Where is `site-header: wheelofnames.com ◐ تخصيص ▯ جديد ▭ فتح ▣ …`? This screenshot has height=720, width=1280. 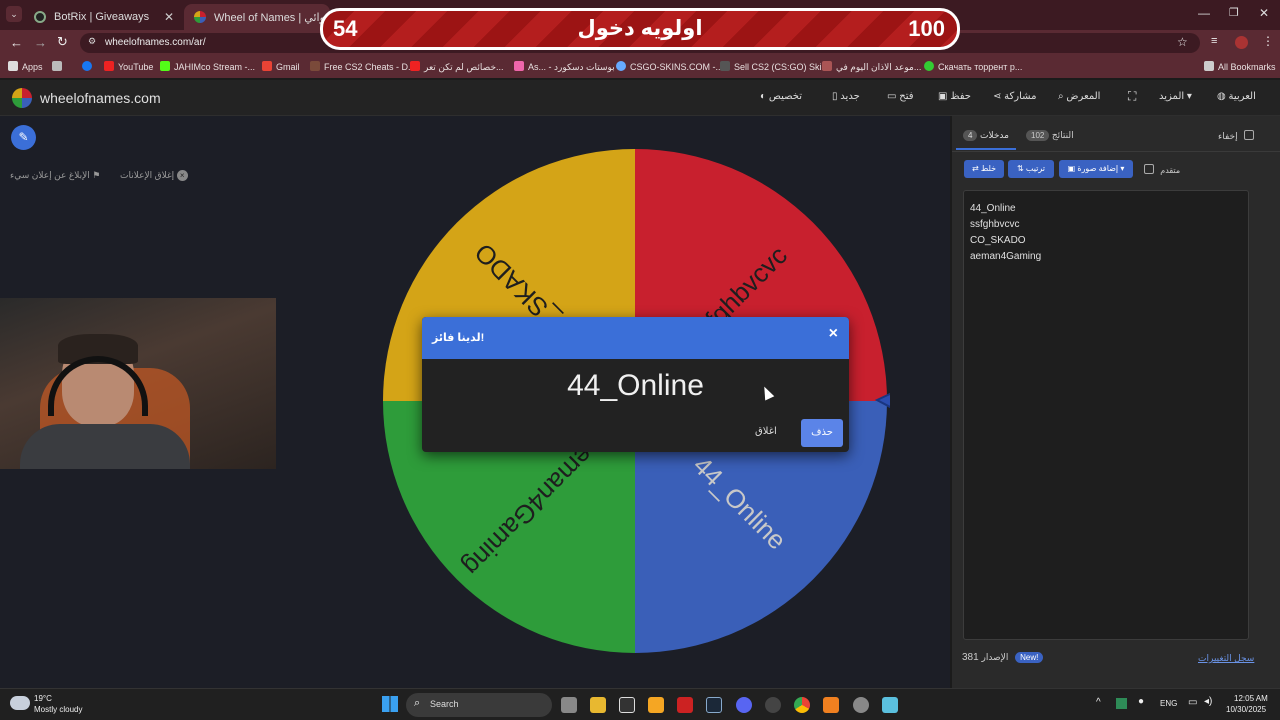 site-header: wheelofnames.com ◐ تخصيص ▯ جديد ▭ فتح ▣ … is located at coordinates (640, 98).